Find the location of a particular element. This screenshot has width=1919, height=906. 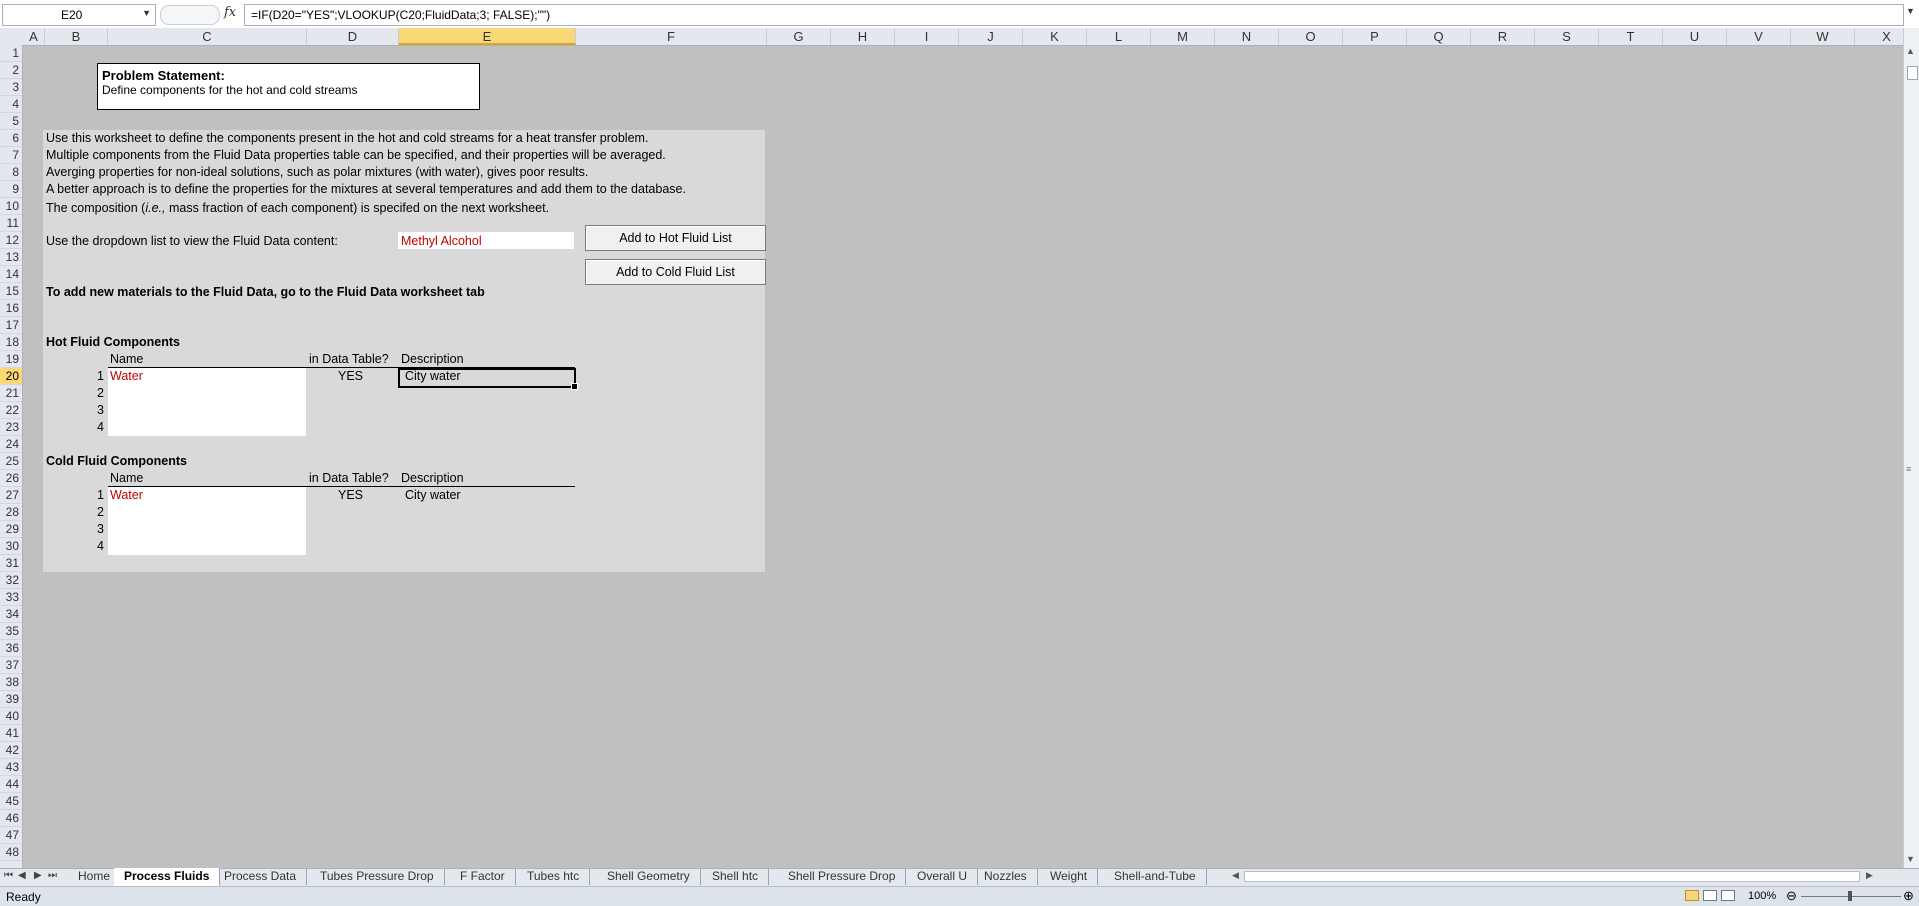

row-header-31: 31 is located at coordinates (11, 563).